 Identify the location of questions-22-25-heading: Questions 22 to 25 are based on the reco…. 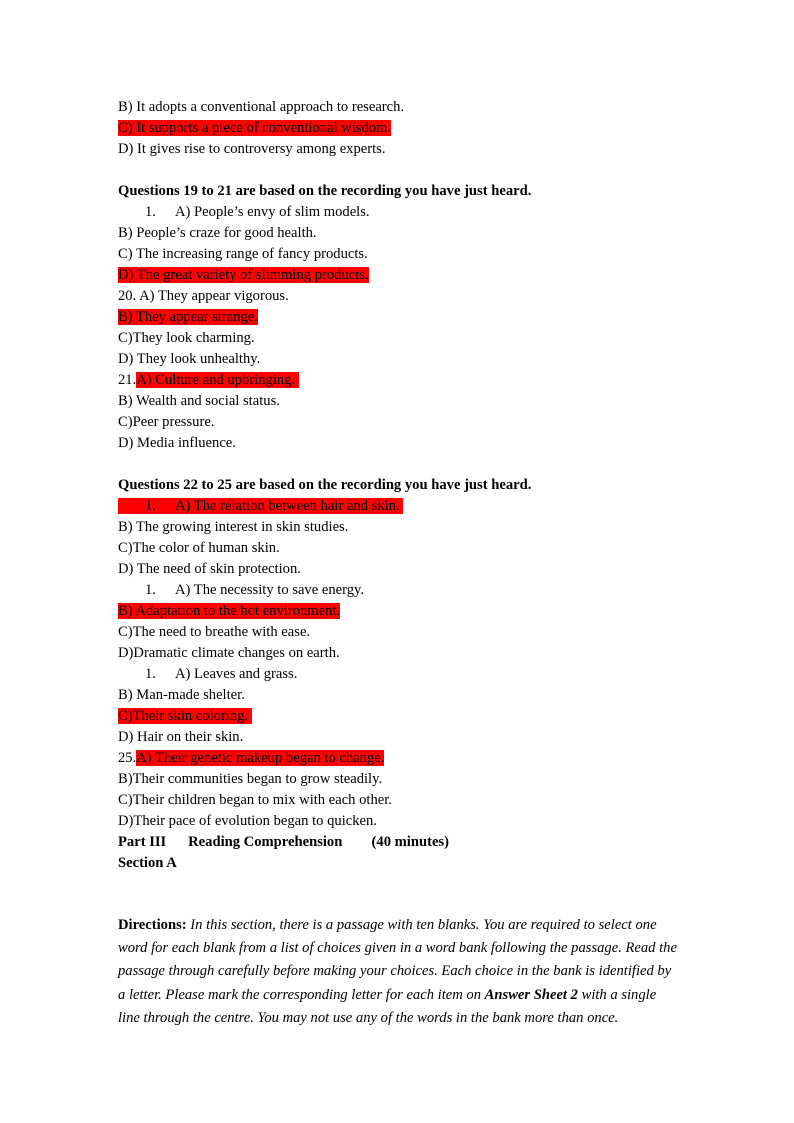
(325, 485).